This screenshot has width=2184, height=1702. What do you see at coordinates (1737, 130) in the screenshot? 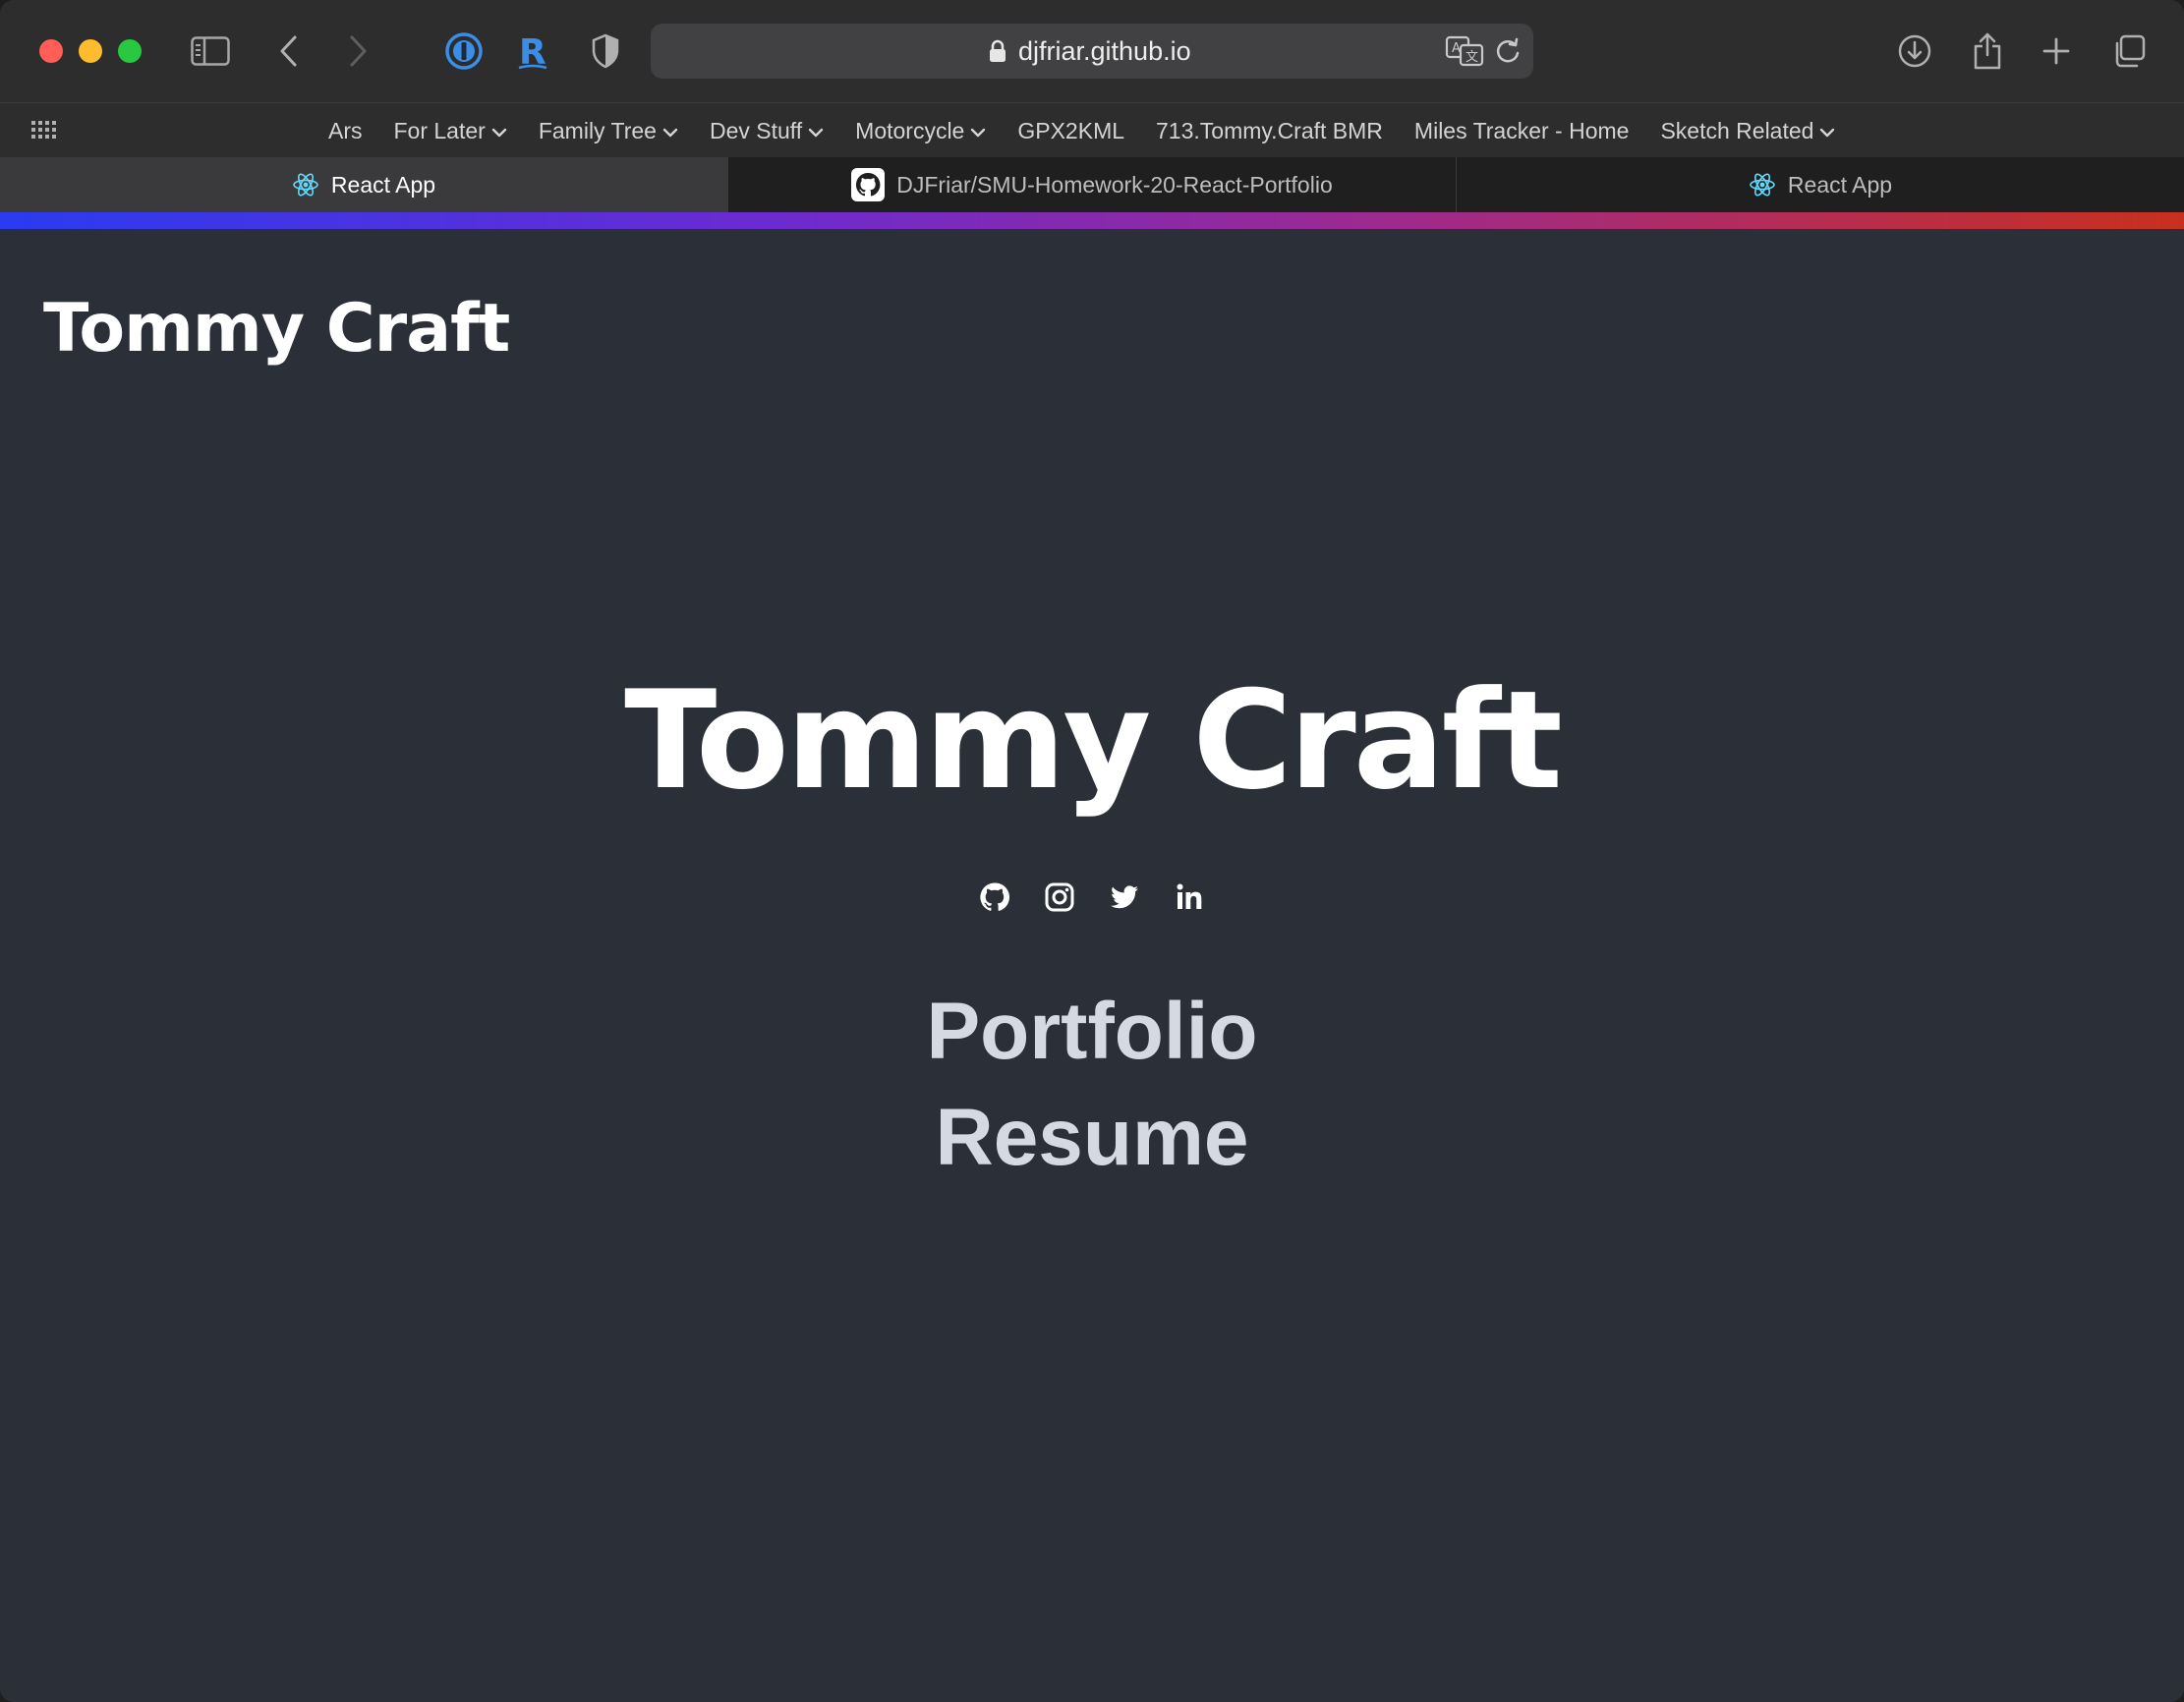
I see `favorite-label: Sketch Related` at bounding box center [1737, 130].